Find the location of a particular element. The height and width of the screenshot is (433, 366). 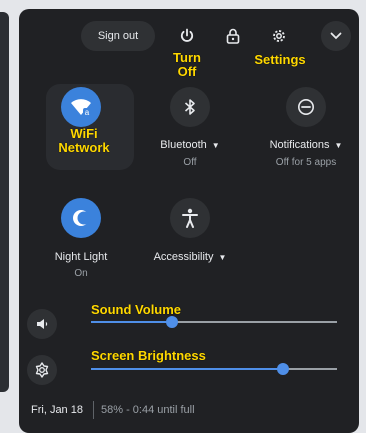

wifi-icon: a is located at coordinates (81, 108).